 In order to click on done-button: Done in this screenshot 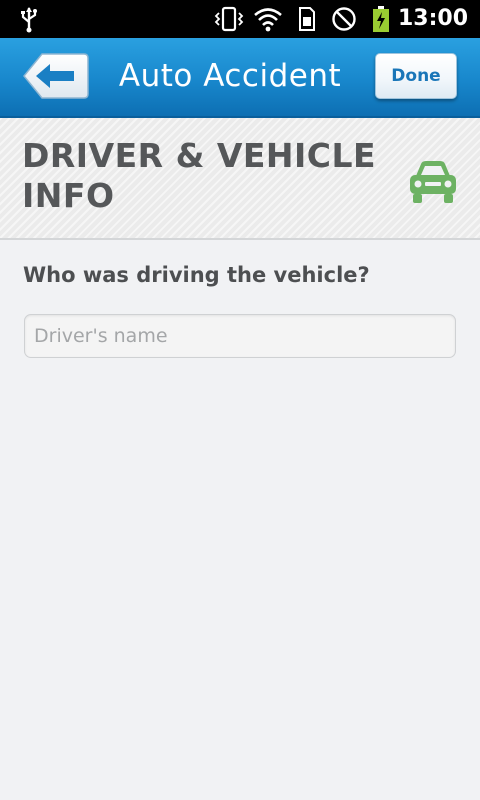, I will do `click(416, 76)`.